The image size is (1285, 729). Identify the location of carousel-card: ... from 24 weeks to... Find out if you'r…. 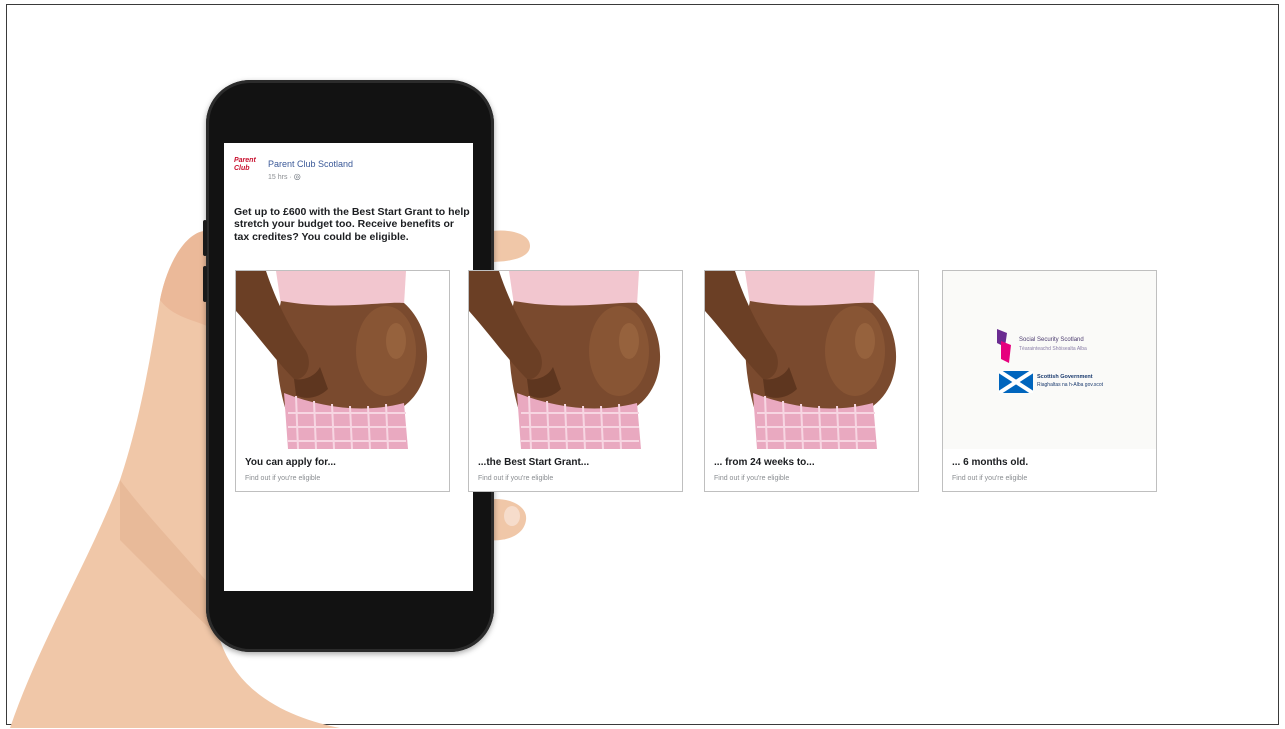
(811, 381).